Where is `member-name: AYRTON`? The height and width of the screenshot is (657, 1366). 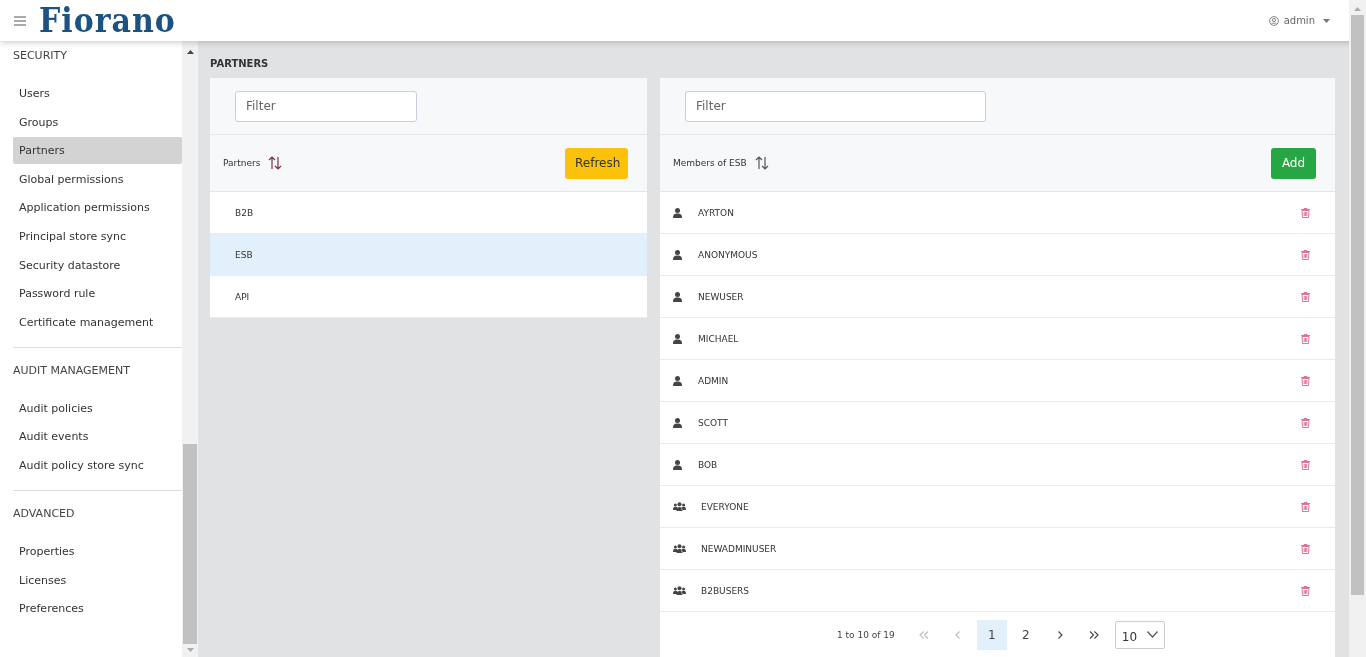 member-name: AYRTON is located at coordinates (716, 212).